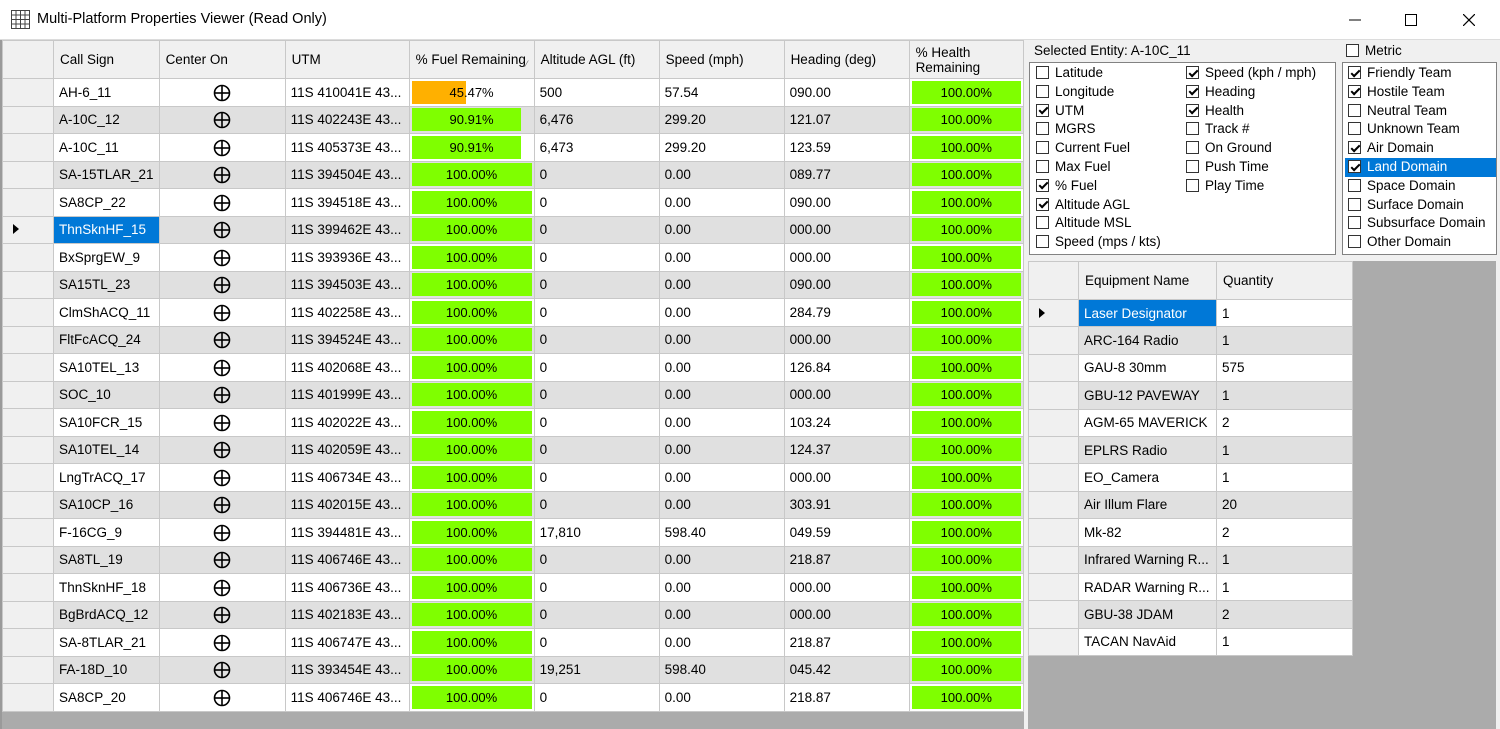 The width and height of the screenshot is (1500, 729). What do you see at coordinates (1420, 223) in the screenshot?
I see `domain-checkbox-item: Subsurface Domain` at bounding box center [1420, 223].